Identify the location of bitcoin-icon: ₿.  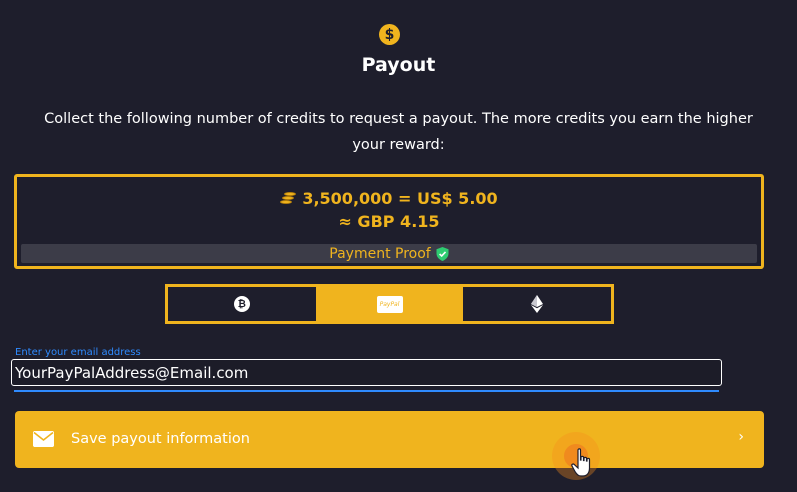
(241, 304).